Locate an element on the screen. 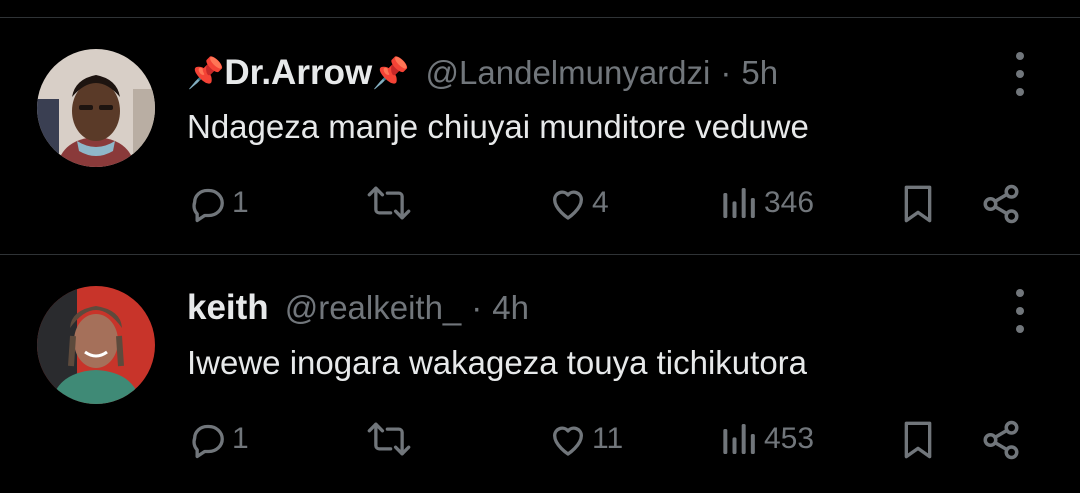  user-handle: @Landelmunyardzi is located at coordinates (568, 73).